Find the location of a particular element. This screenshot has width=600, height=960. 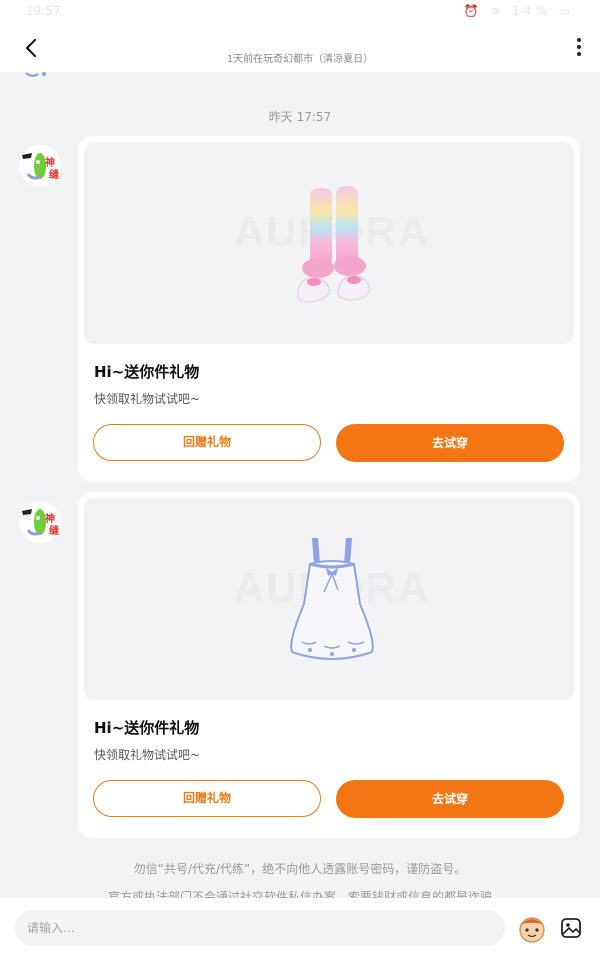

message-composer is located at coordinates (300, 929).